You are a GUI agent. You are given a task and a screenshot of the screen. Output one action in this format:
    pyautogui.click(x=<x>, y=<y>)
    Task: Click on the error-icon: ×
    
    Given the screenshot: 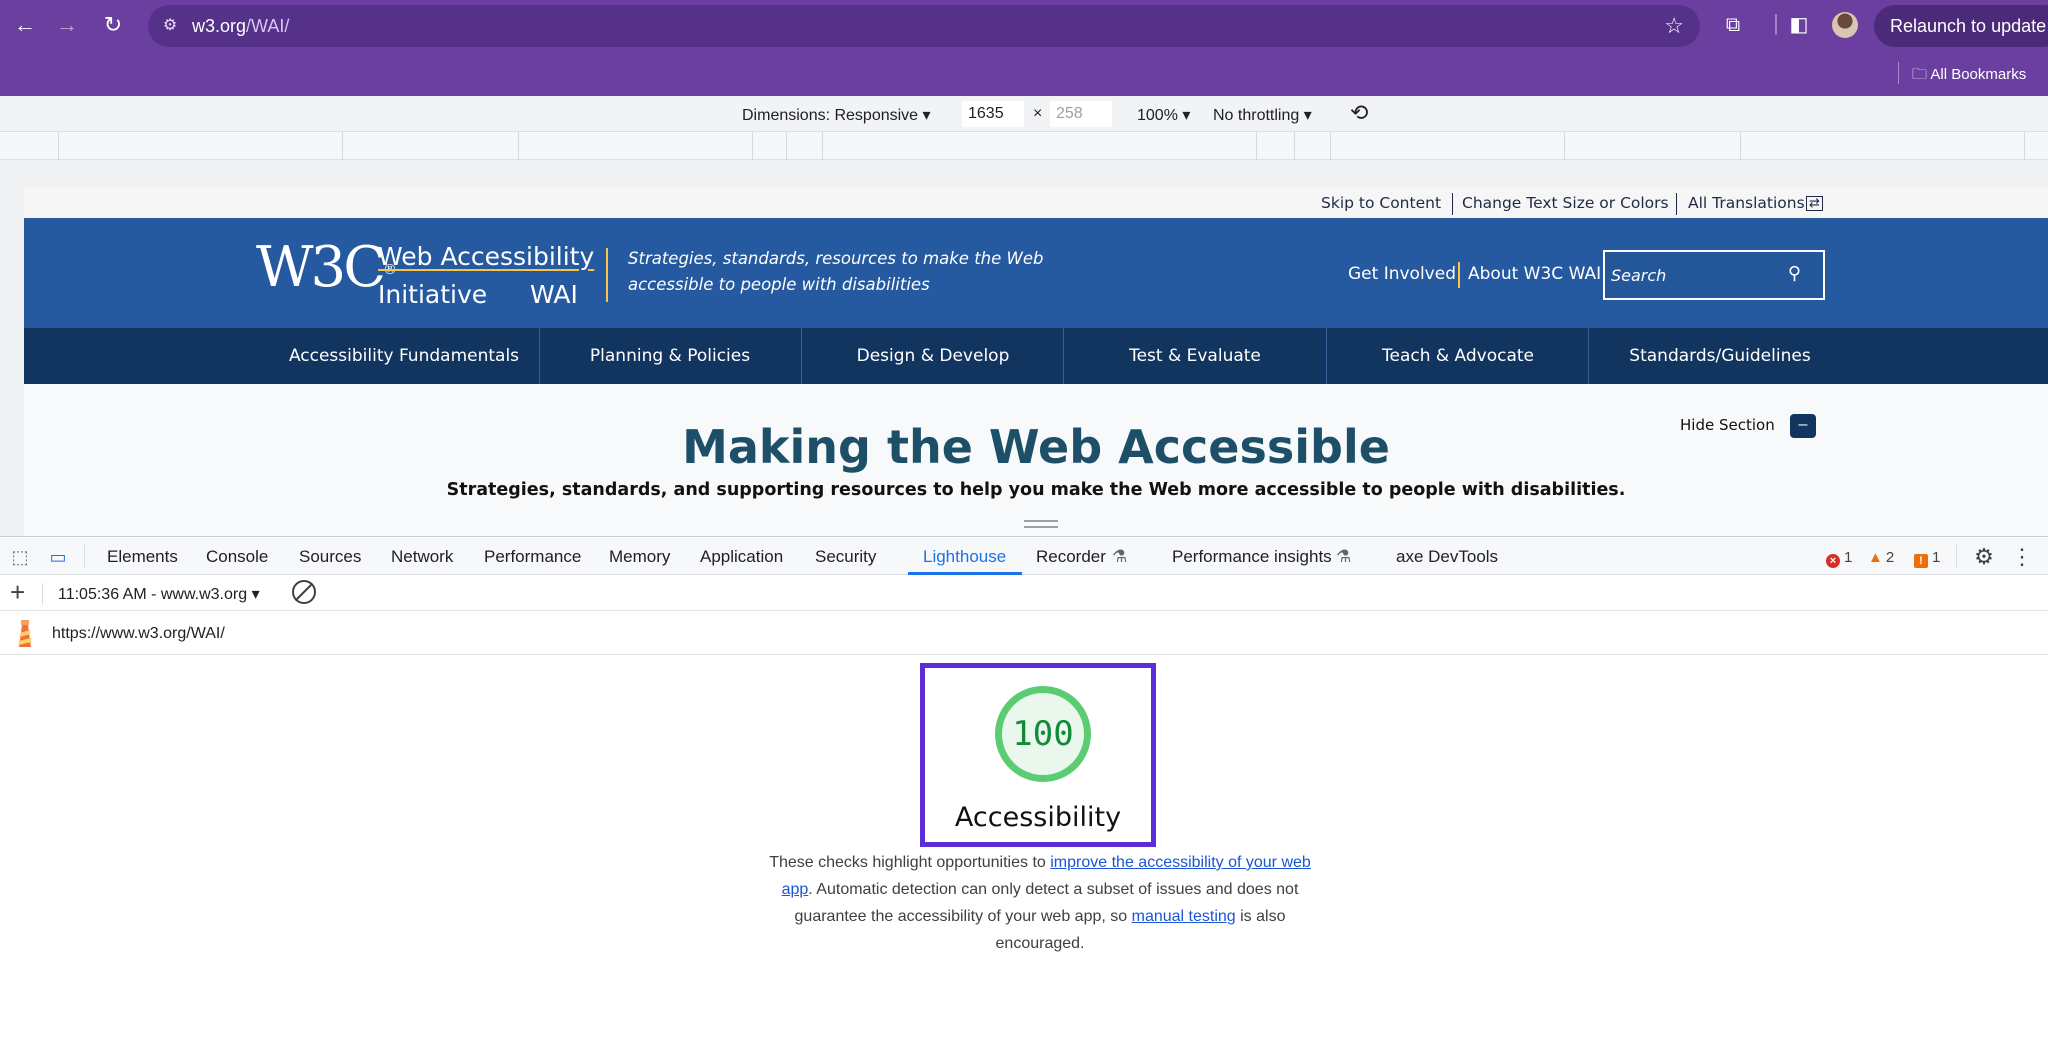 What is the action you would take?
    pyautogui.click(x=1833, y=561)
    